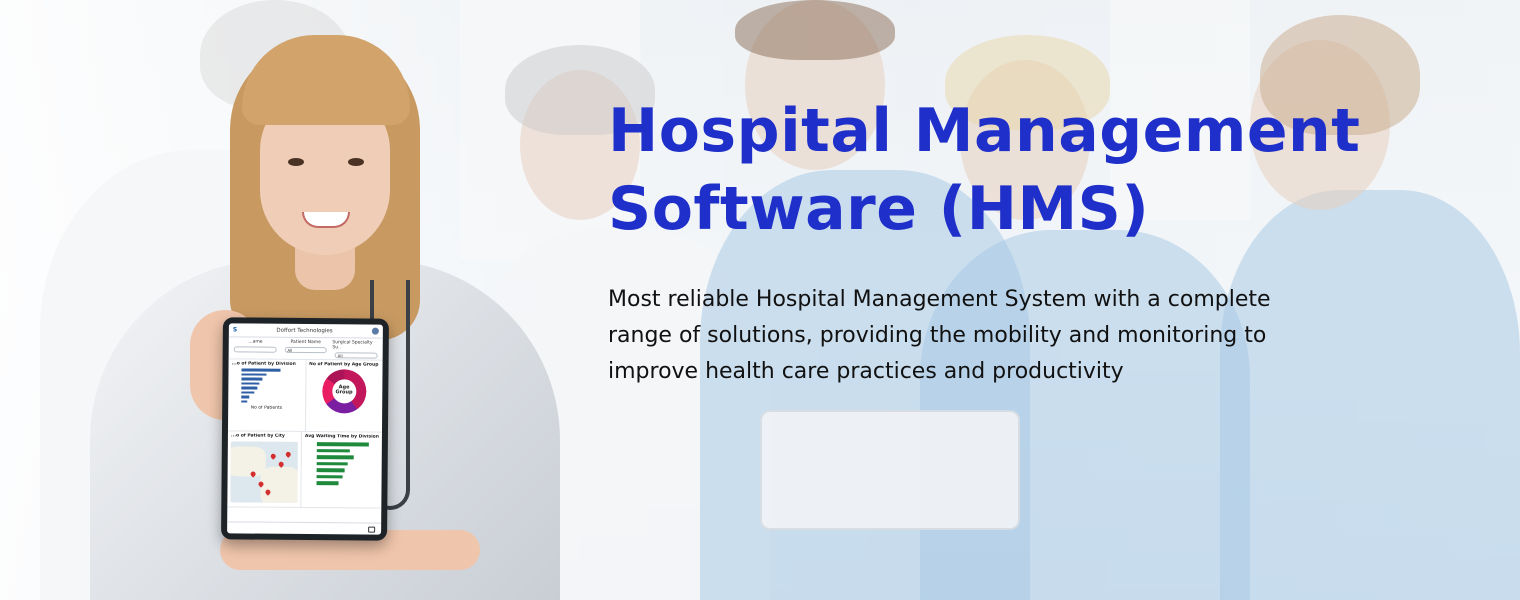 This screenshot has height=600, width=1520. I want to click on filter-label: Patient Name, so click(305, 342).